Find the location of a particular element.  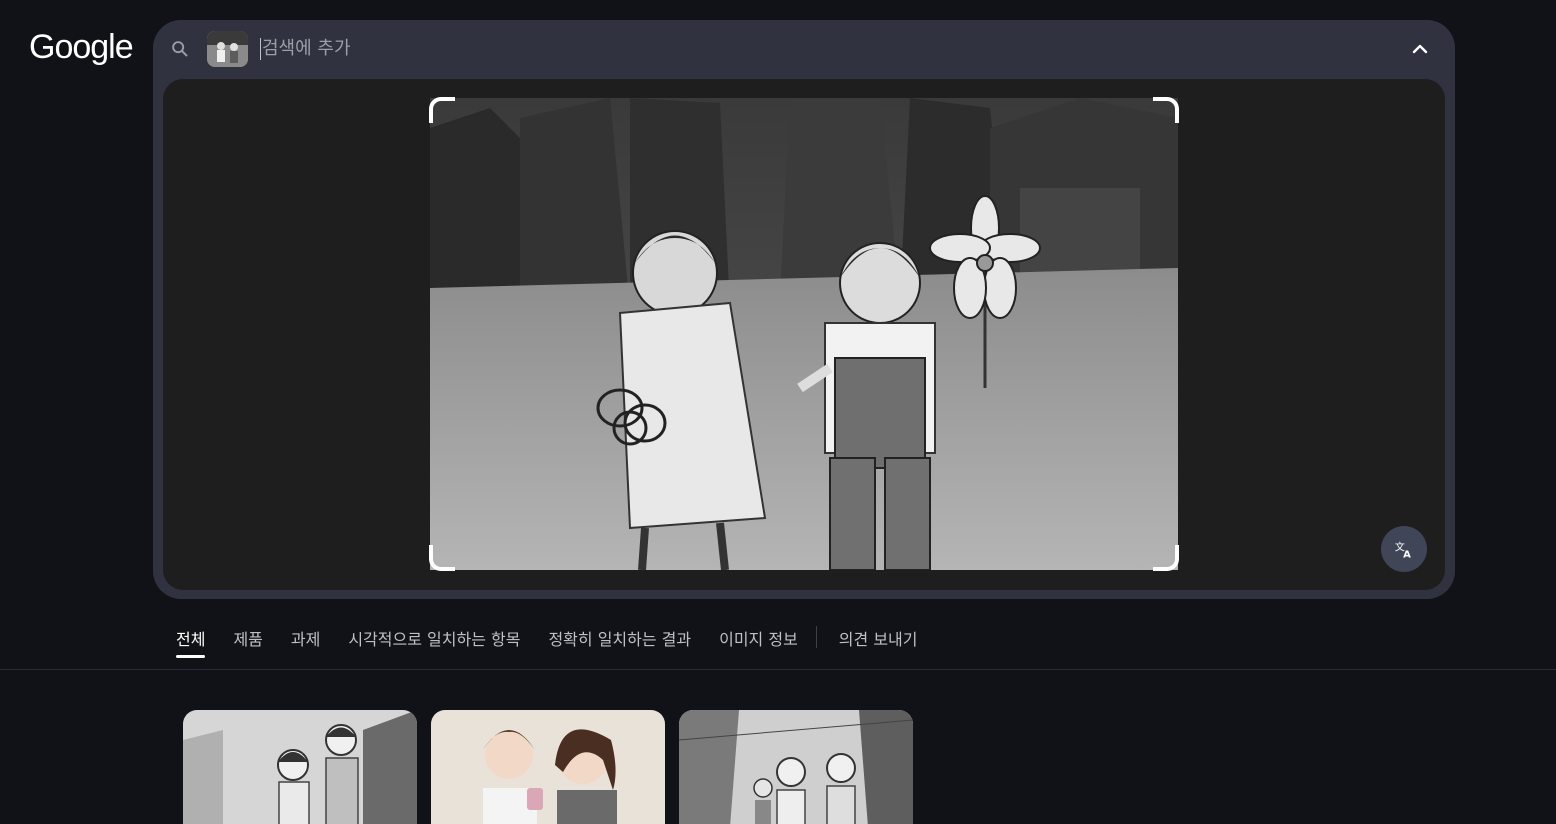

crop-handle-bottom-left is located at coordinates (442, 558).